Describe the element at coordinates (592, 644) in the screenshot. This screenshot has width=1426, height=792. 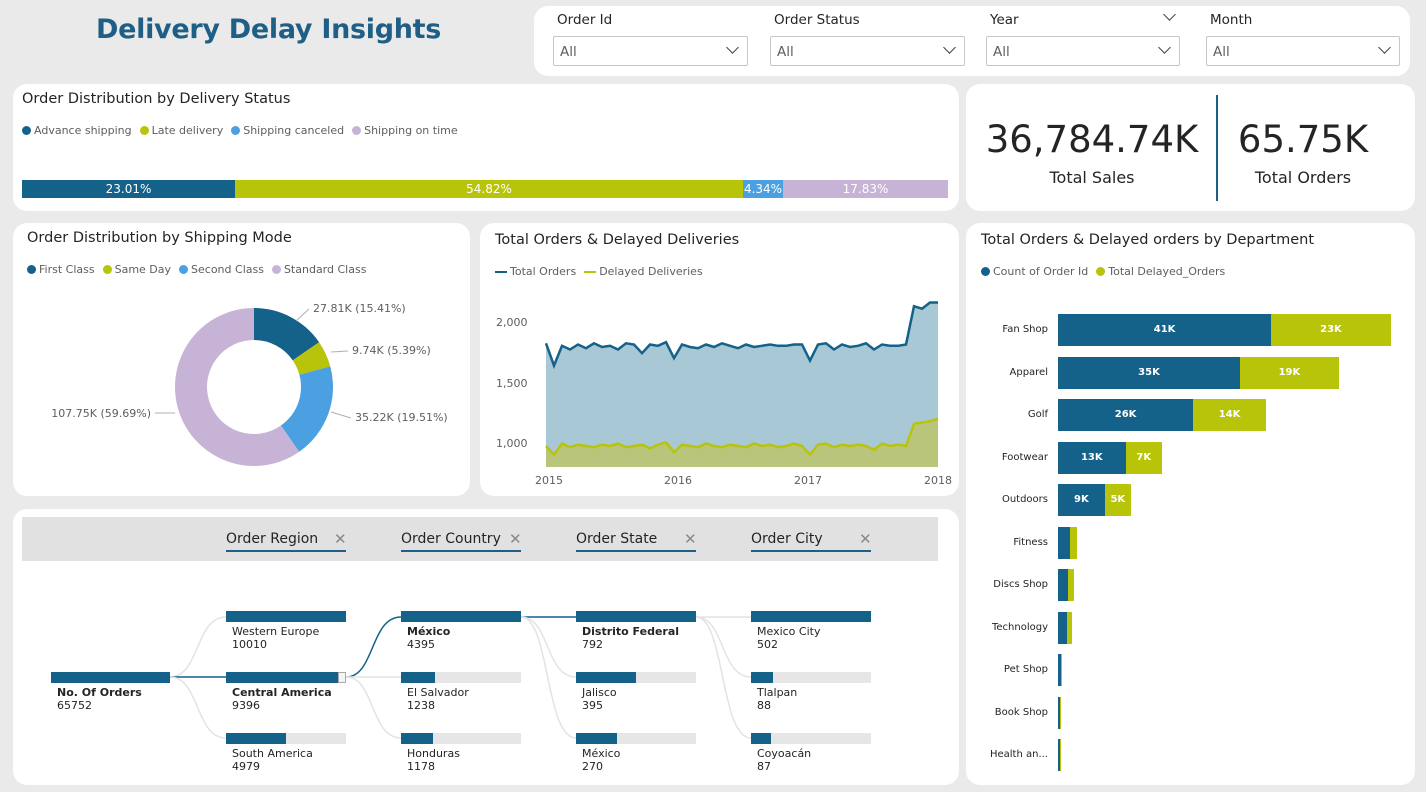
I see `node-value: 792` at that location.